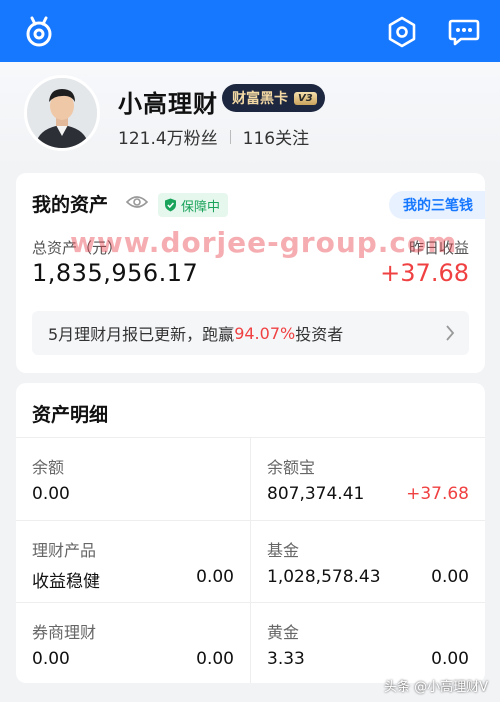 This screenshot has height=702, width=500. What do you see at coordinates (265, 333) in the screenshot?
I see `report-highlight: 94.07%` at bounding box center [265, 333].